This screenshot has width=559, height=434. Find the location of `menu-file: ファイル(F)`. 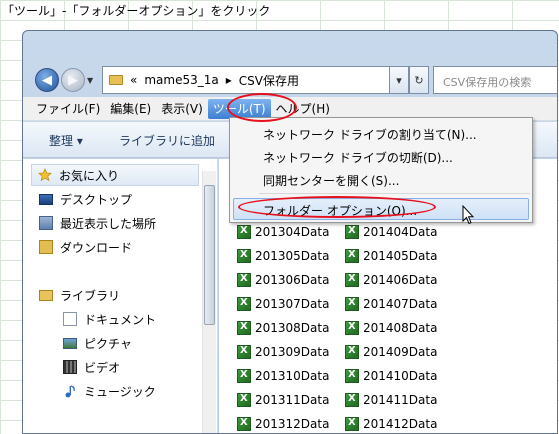

menu-file: ファイル(F) is located at coordinates (68, 109).